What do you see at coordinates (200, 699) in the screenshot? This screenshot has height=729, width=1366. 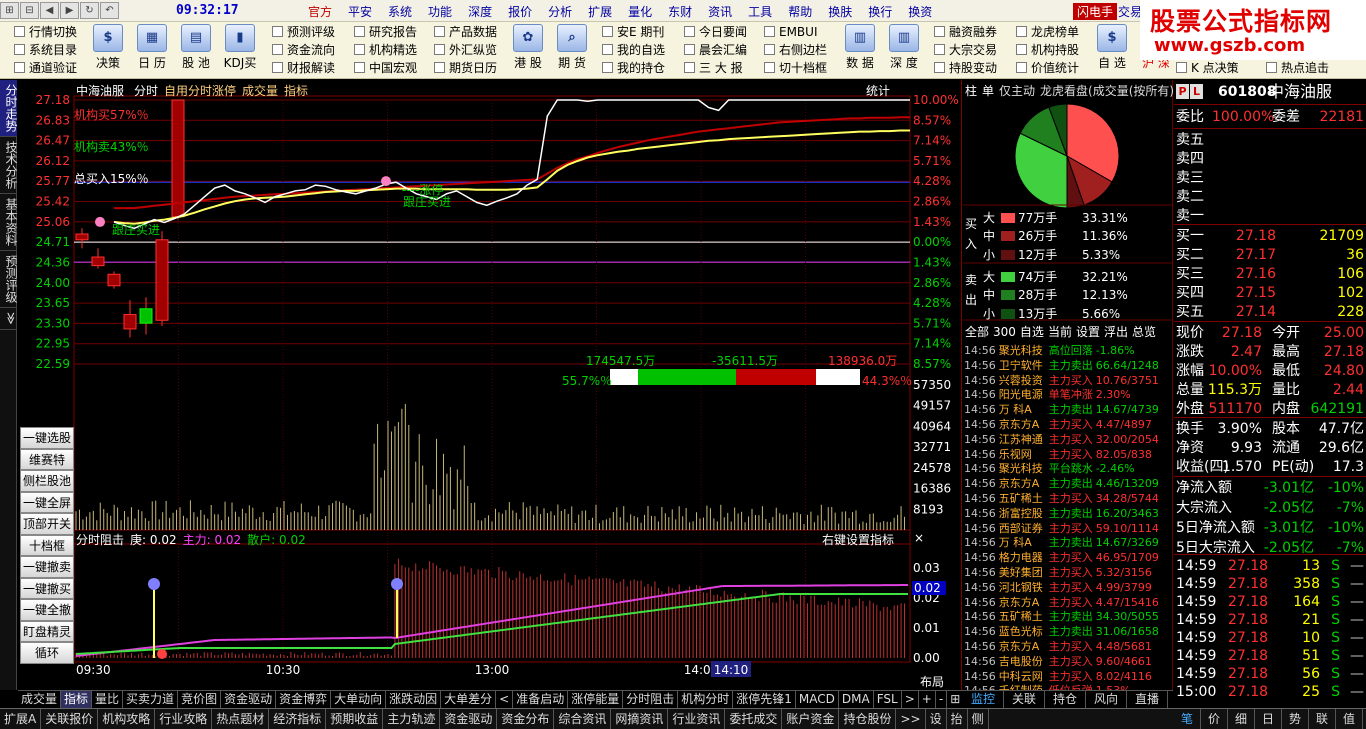 I see `indicator-tab-4: 竞价图` at bounding box center [200, 699].